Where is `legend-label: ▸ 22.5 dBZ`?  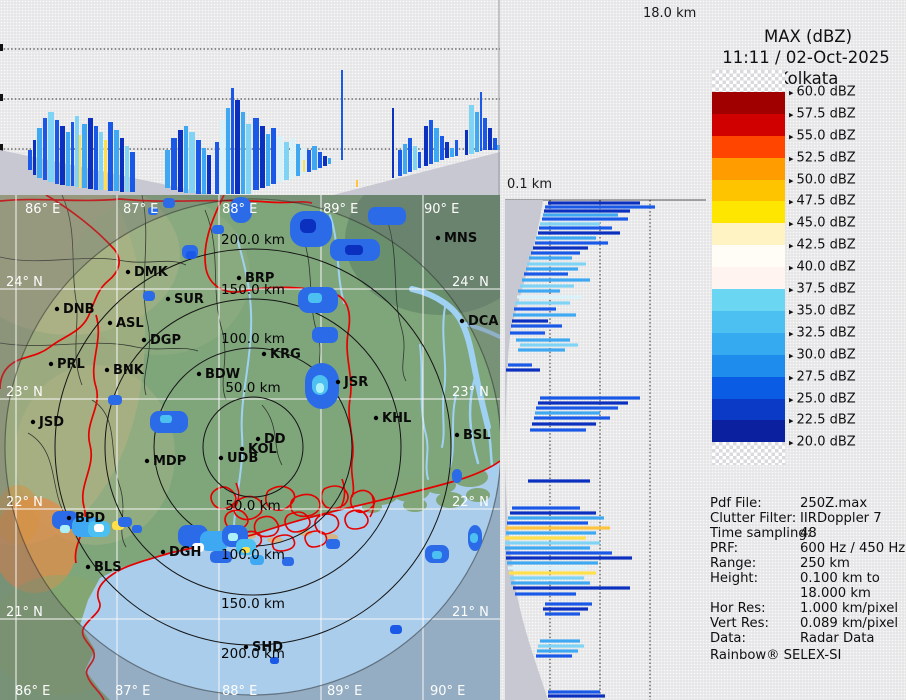
legend-label: ▸ 22.5 dBZ is located at coordinates (822, 420).